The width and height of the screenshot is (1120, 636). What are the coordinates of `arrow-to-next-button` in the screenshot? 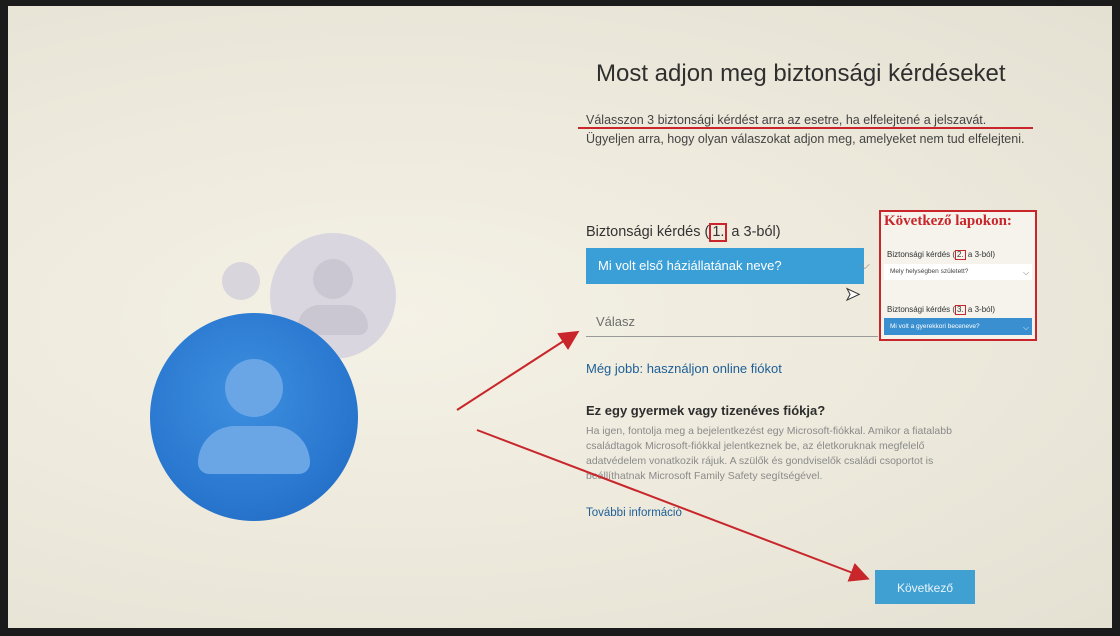 It's located at (673, 505).